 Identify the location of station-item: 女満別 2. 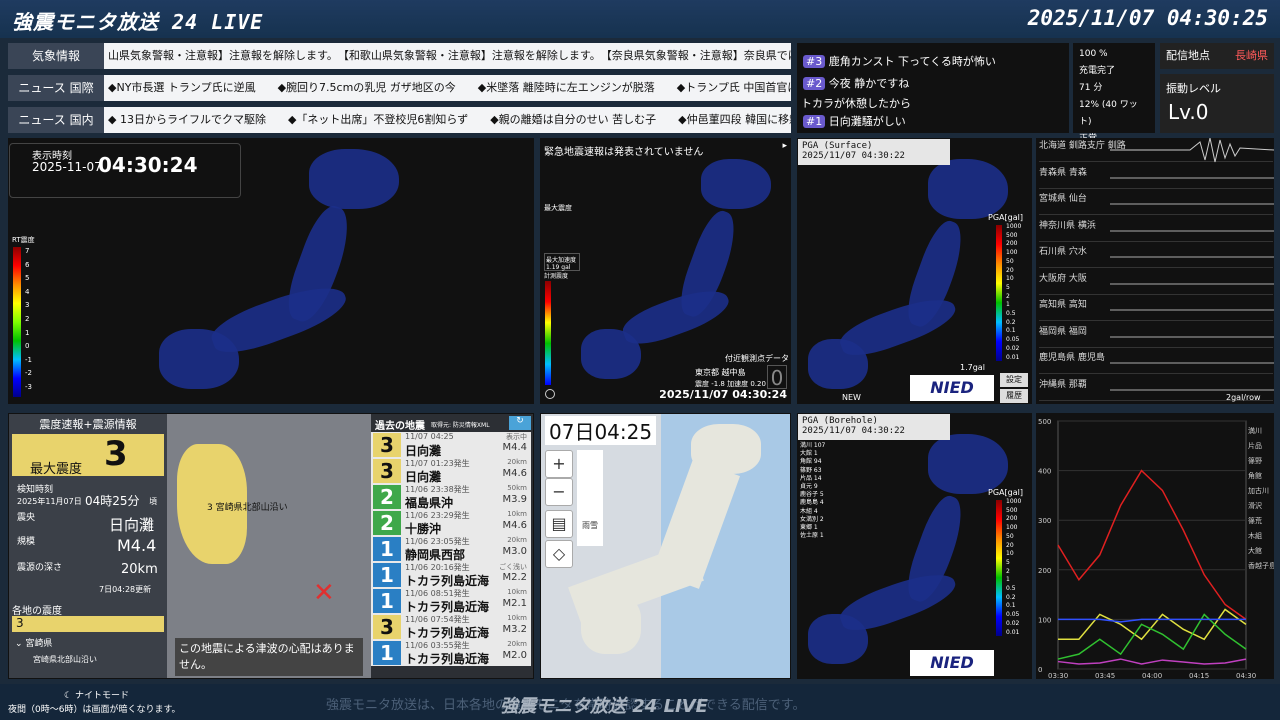
(812, 519).